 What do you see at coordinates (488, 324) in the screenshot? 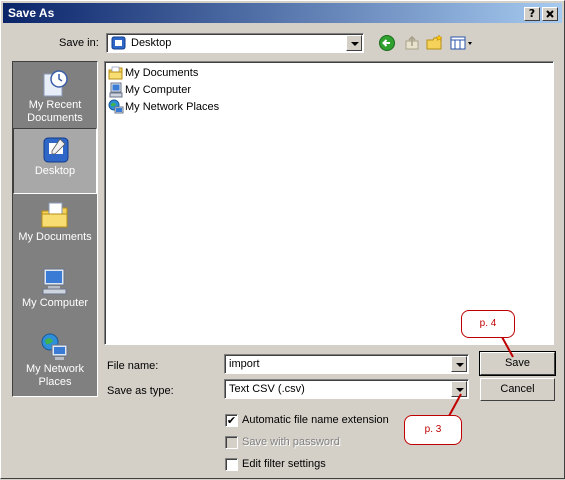
I see `callout-p4: p. 4` at bounding box center [488, 324].